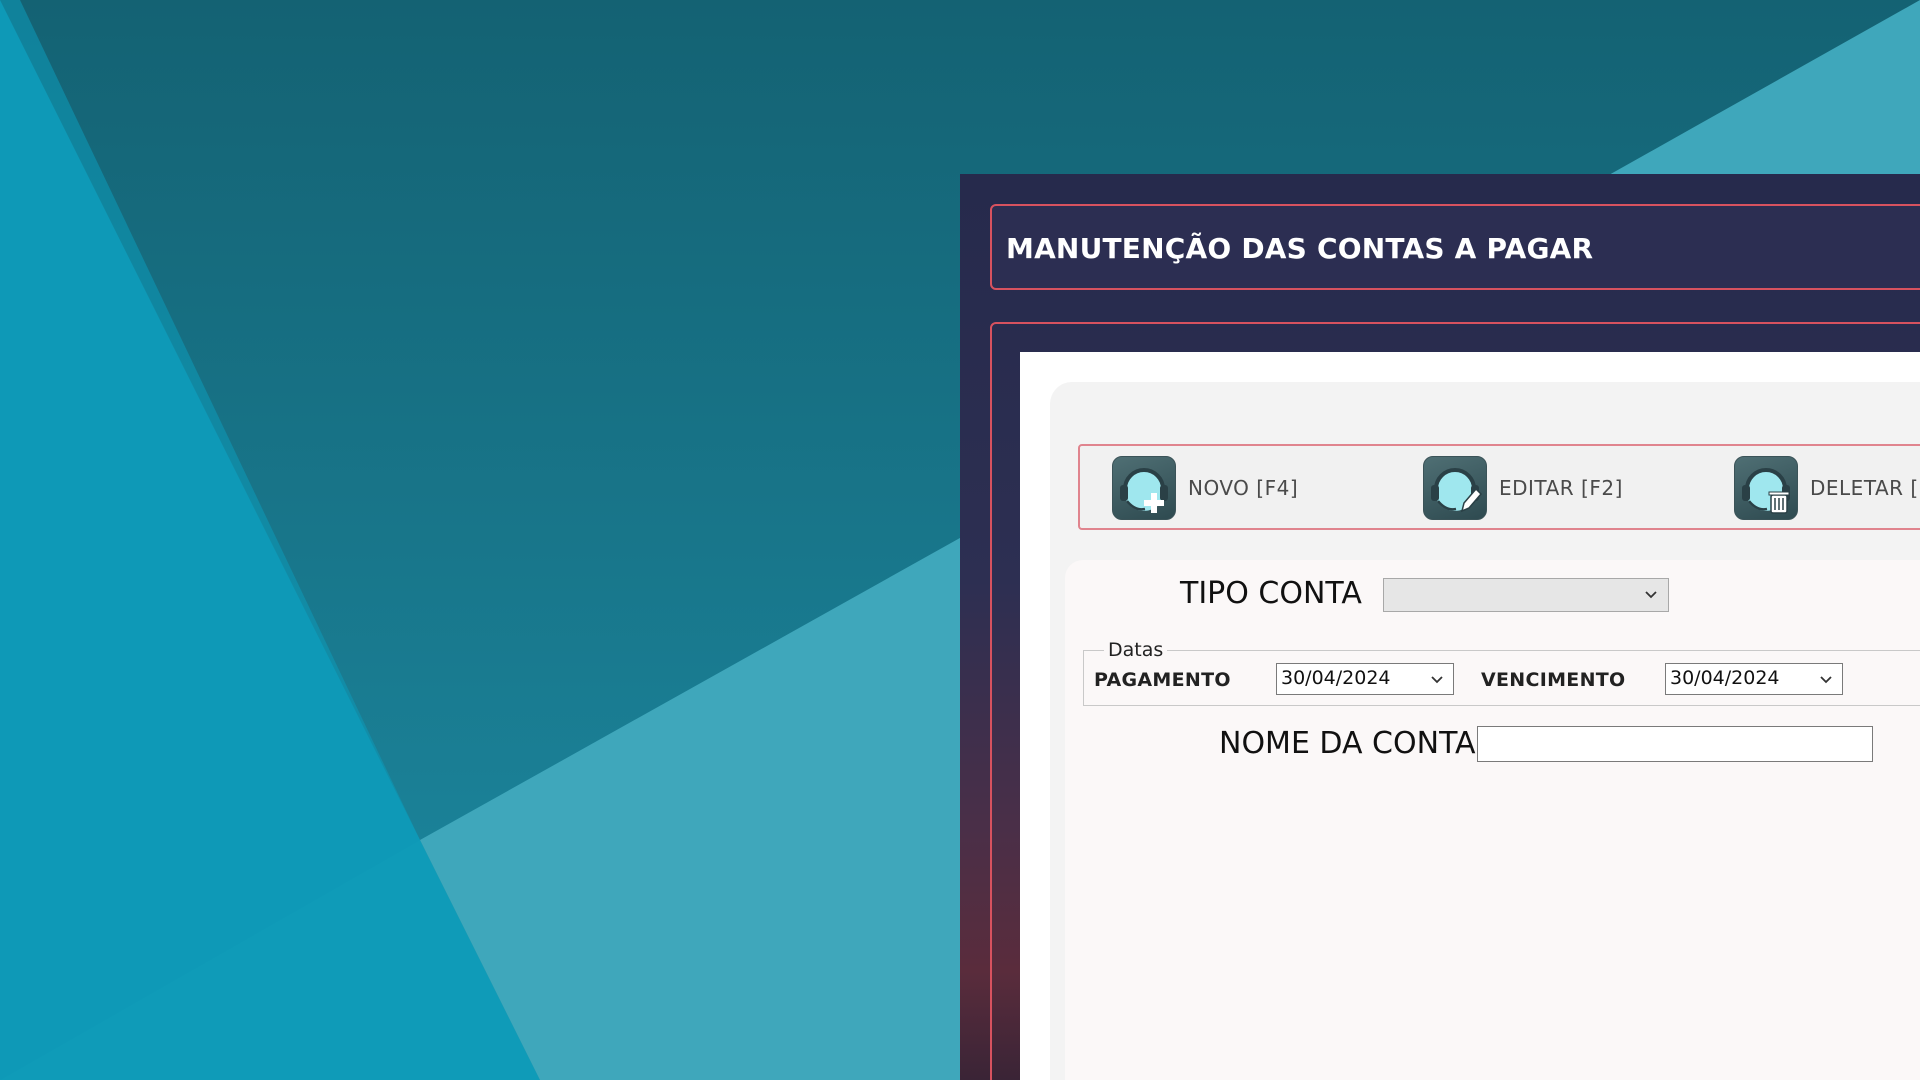 The height and width of the screenshot is (1080, 1920). Describe the element at coordinates (1136, 650) in the screenshot. I see `datas-group-label: Datas` at that location.